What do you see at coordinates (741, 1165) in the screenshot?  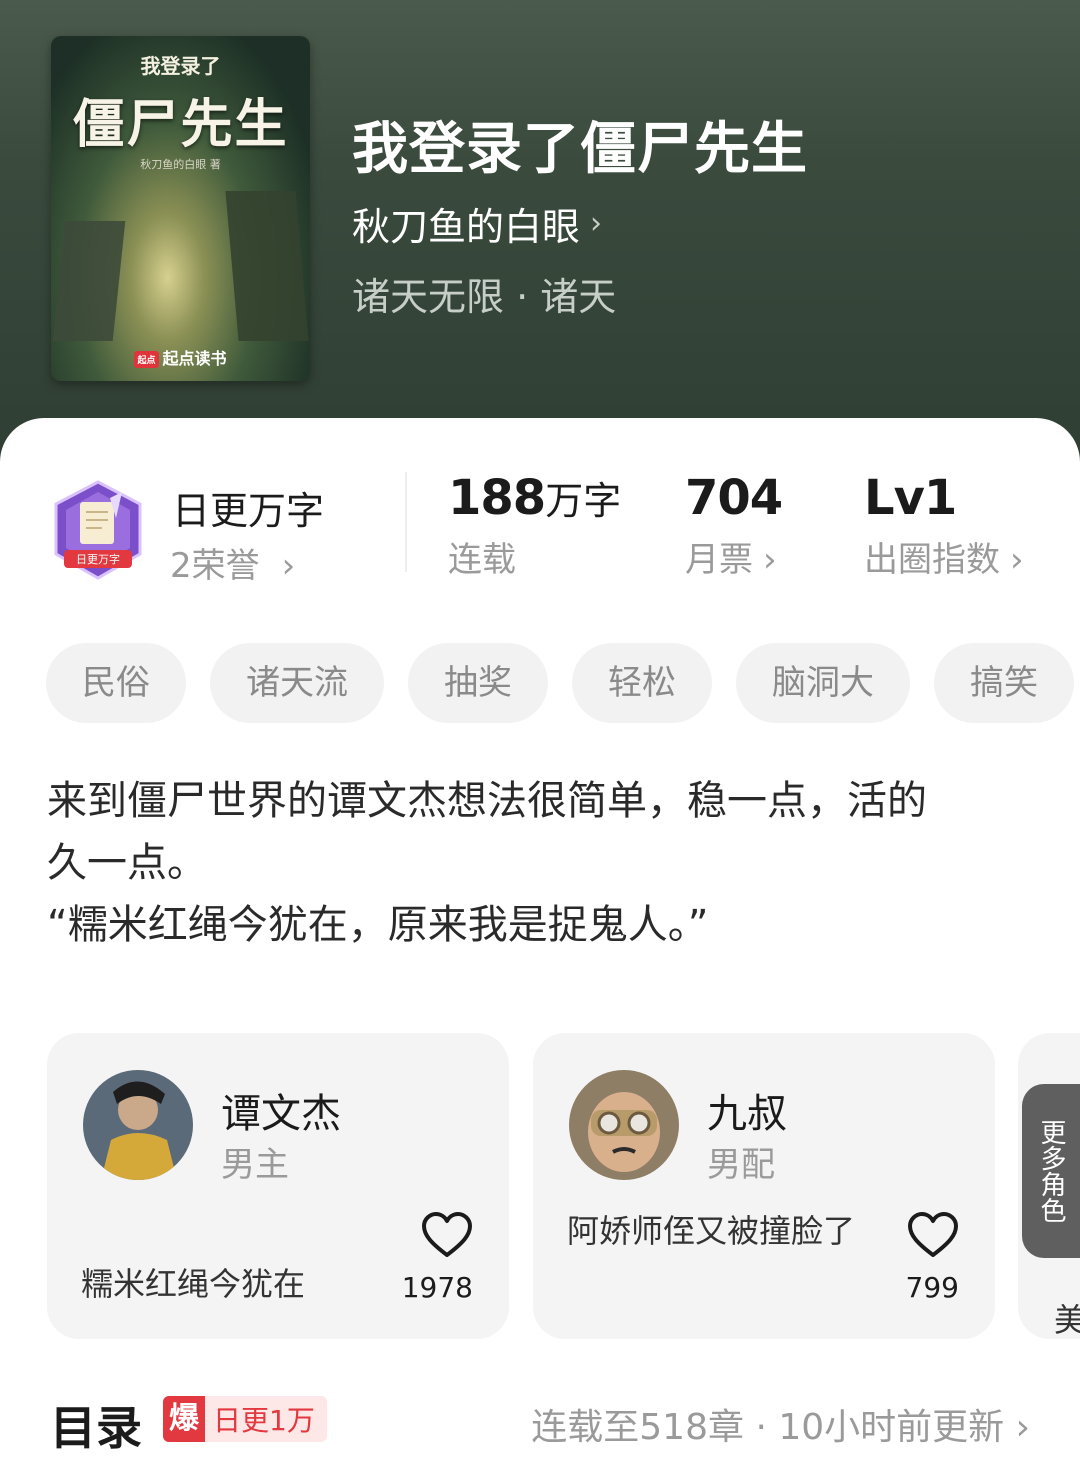 I see `character-role: 男配` at bounding box center [741, 1165].